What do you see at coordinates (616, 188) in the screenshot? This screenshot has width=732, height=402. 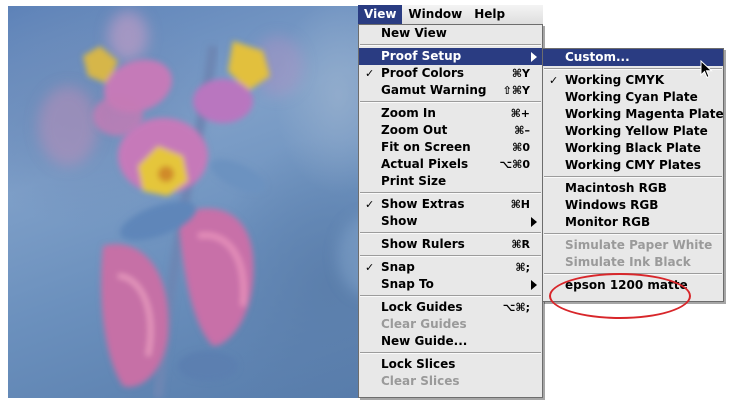 I see `menu-item-label: Macintosh RGB` at bounding box center [616, 188].